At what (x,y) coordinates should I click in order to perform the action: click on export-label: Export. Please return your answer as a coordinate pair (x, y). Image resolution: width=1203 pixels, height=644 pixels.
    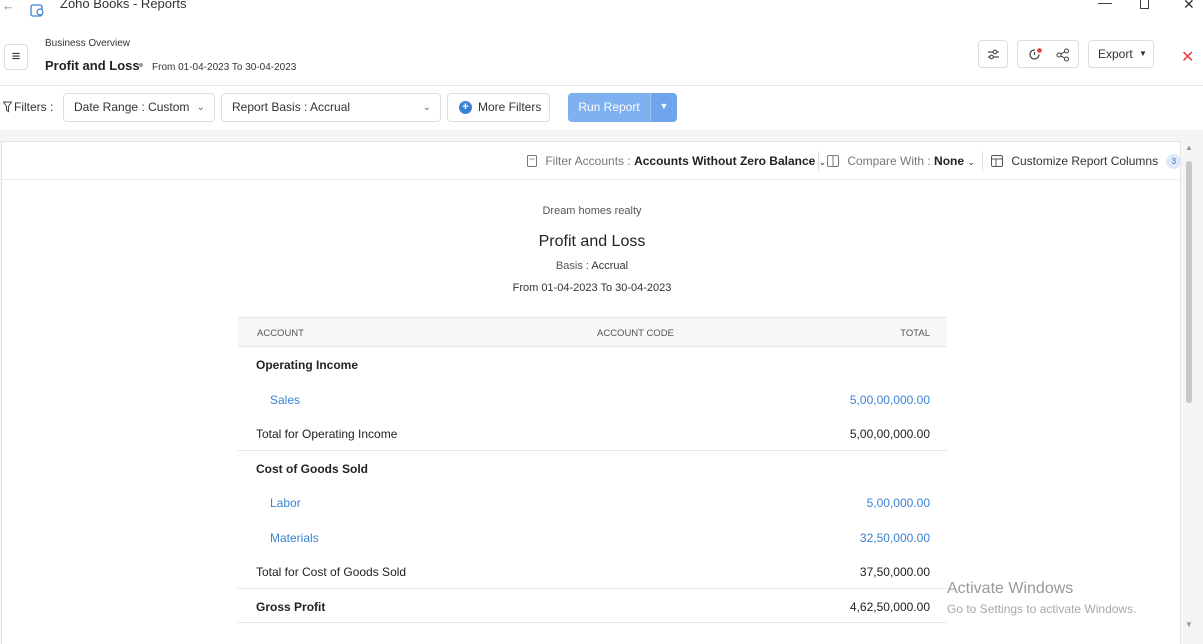
    Looking at the image, I should click on (1115, 54).